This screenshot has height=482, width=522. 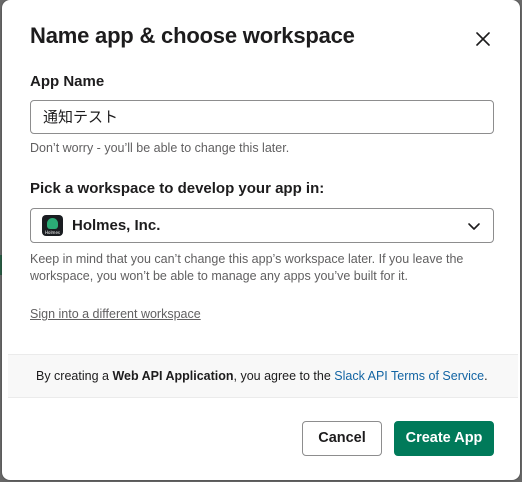 What do you see at coordinates (342, 438) in the screenshot?
I see `cancel-button: Cancel` at bounding box center [342, 438].